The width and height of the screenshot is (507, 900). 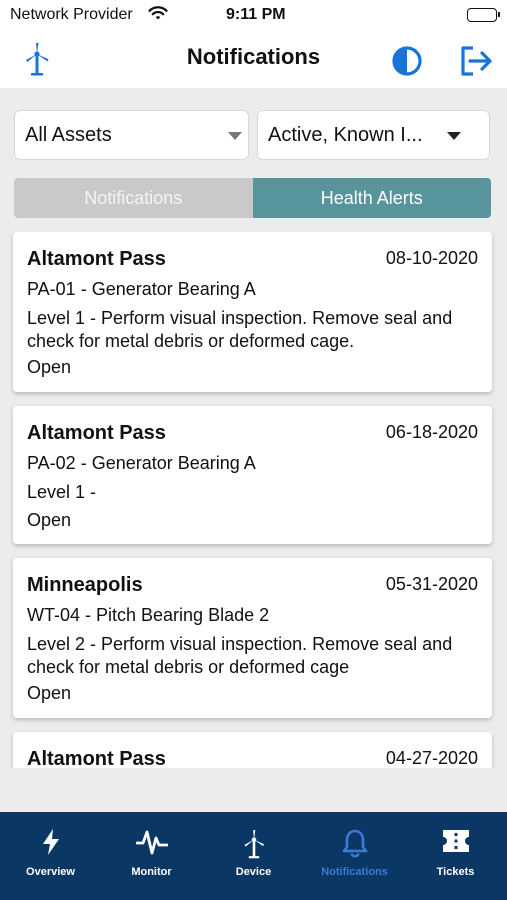 What do you see at coordinates (476, 63) in the screenshot?
I see `logout-icon` at bounding box center [476, 63].